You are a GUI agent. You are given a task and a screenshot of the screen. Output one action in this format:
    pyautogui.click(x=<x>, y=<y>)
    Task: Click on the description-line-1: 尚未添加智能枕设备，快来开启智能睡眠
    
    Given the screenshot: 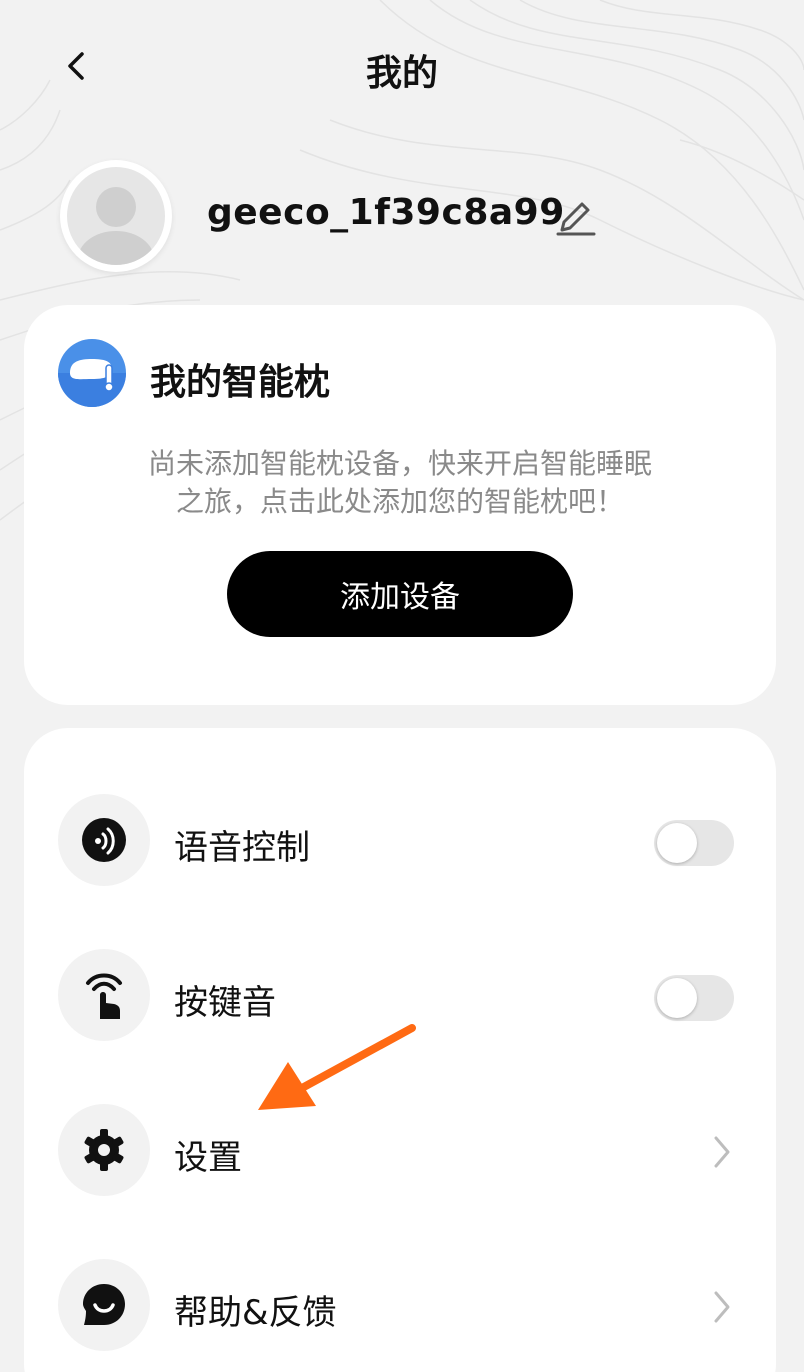 What is the action you would take?
    pyautogui.click(x=399, y=463)
    